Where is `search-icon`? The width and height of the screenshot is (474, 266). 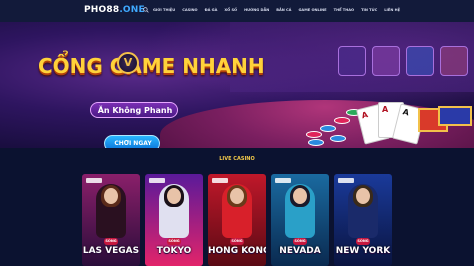
search-icon is located at coordinates (146, 10).